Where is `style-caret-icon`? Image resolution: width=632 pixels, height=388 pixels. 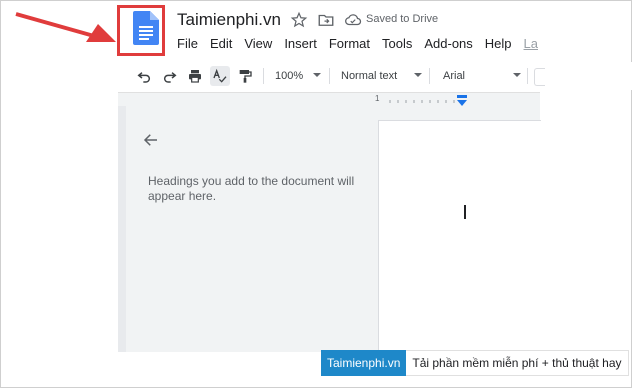
style-caret-icon is located at coordinates (418, 75).